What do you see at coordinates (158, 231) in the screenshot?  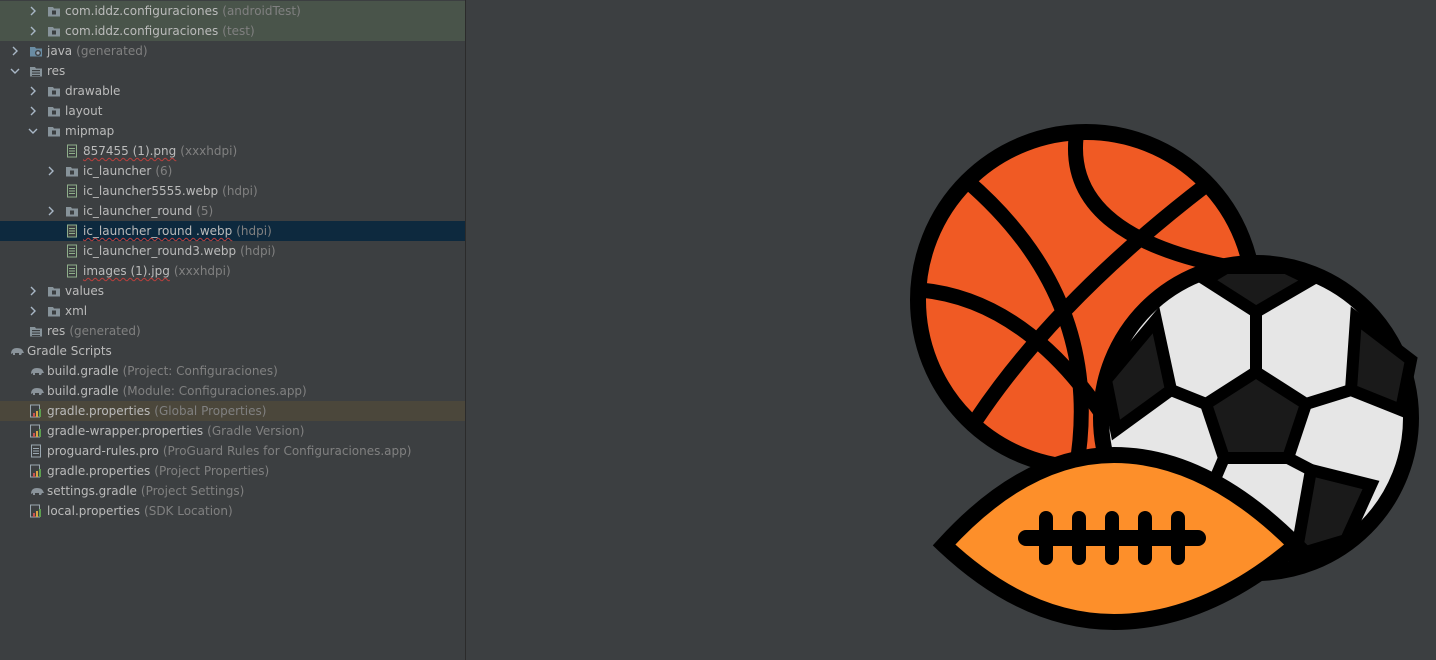 I see `file-name: ic_launcher_round .webp` at bounding box center [158, 231].